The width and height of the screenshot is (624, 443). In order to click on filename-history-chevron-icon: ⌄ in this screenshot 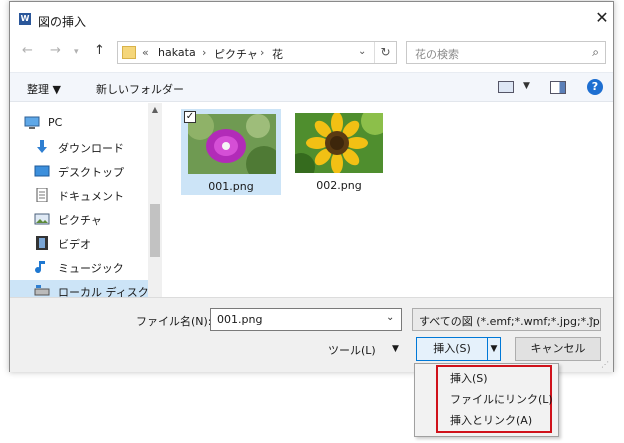, I will do `click(390, 317)`.